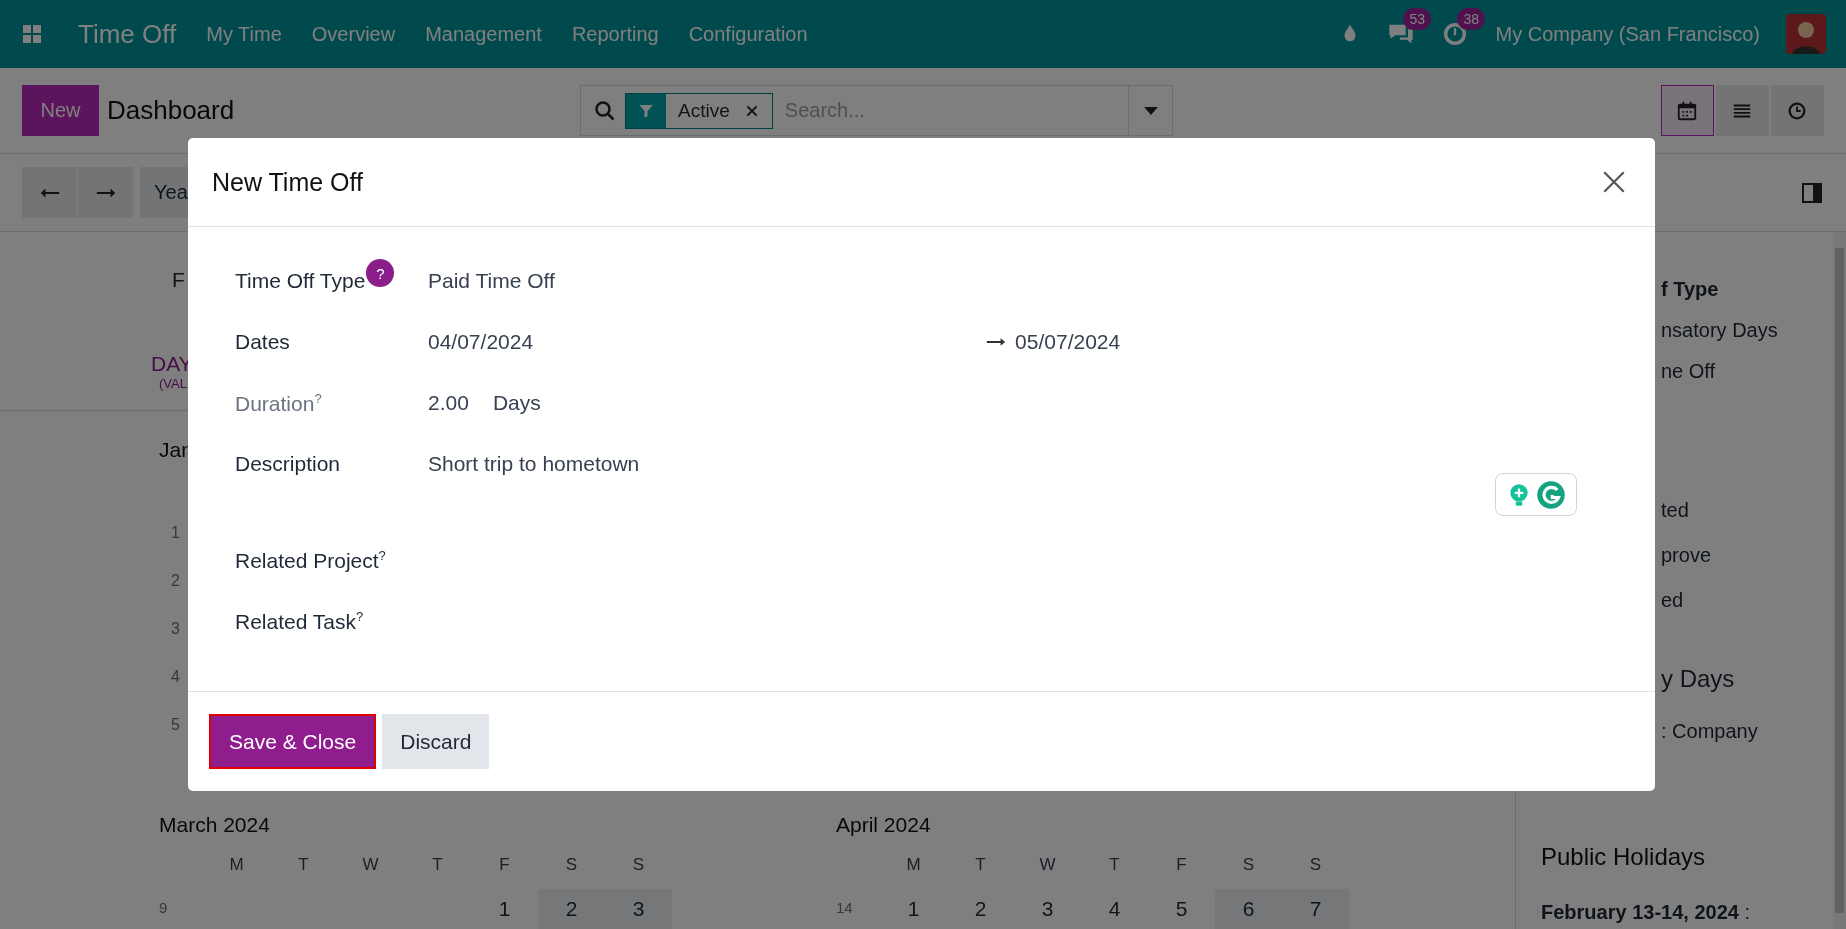 The width and height of the screenshot is (1846, 929). What do you see at coordinates (1417, 19) in the screenshot?
I see `message-count-badge: 53` at bounding box center [1417, 19].